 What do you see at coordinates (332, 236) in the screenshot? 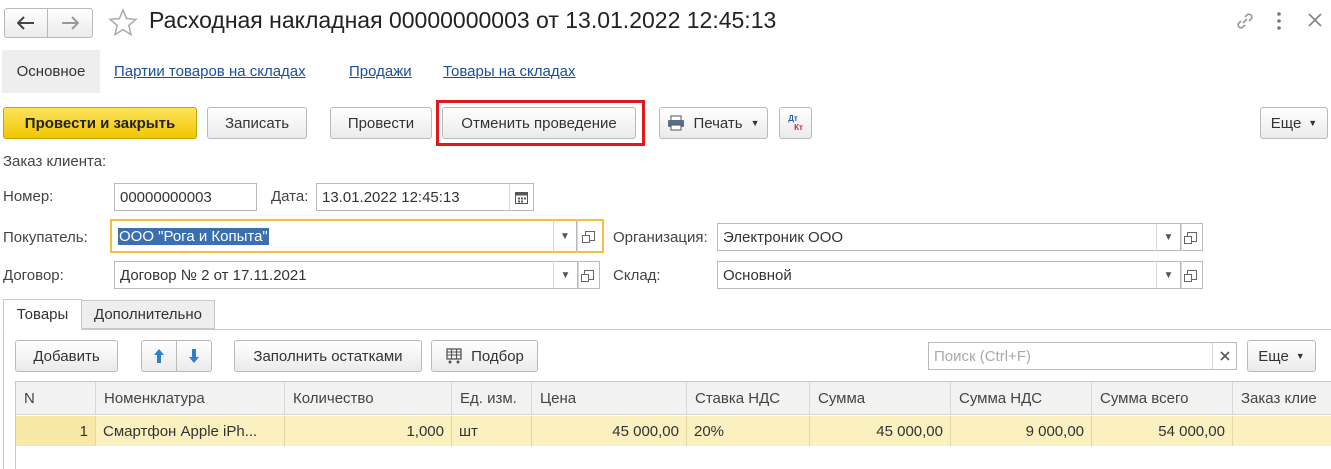
I see `buyer-field: ООО "Рога и Копыта"` at bounding box center [332, 236].